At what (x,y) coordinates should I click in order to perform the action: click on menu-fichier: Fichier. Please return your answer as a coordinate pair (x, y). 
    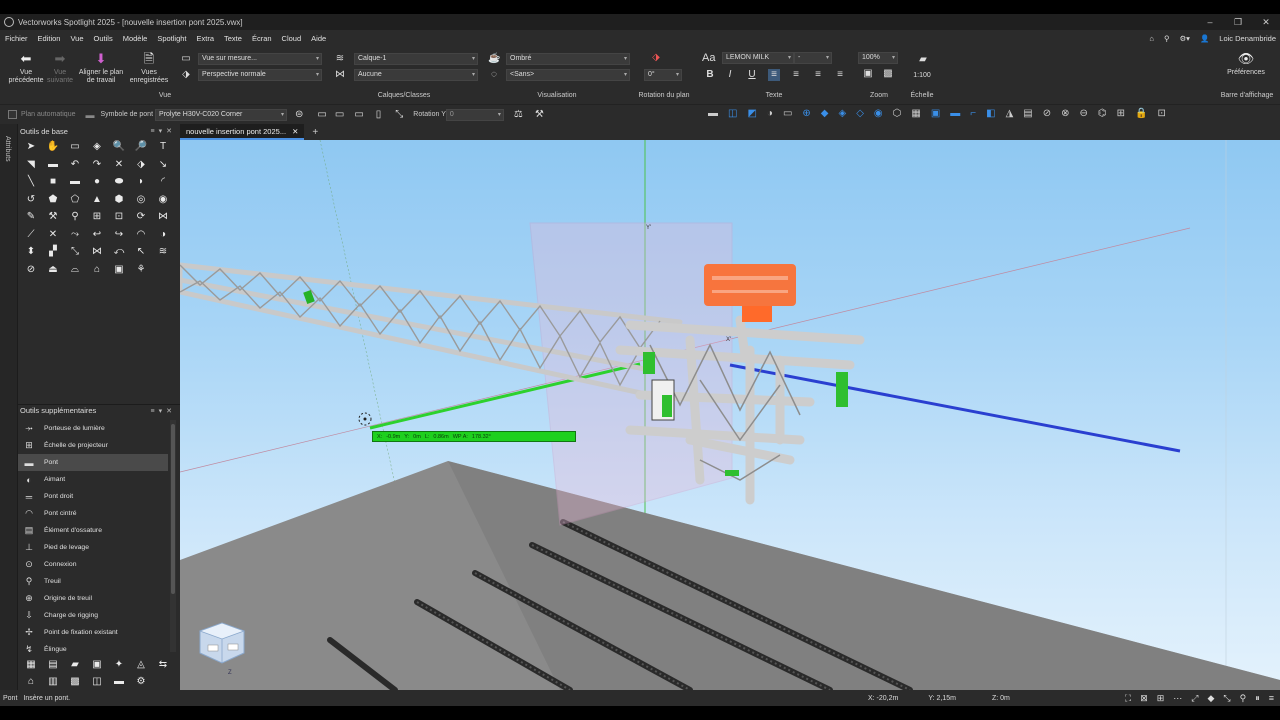
    Looking at the image, I should click on (16, 38).